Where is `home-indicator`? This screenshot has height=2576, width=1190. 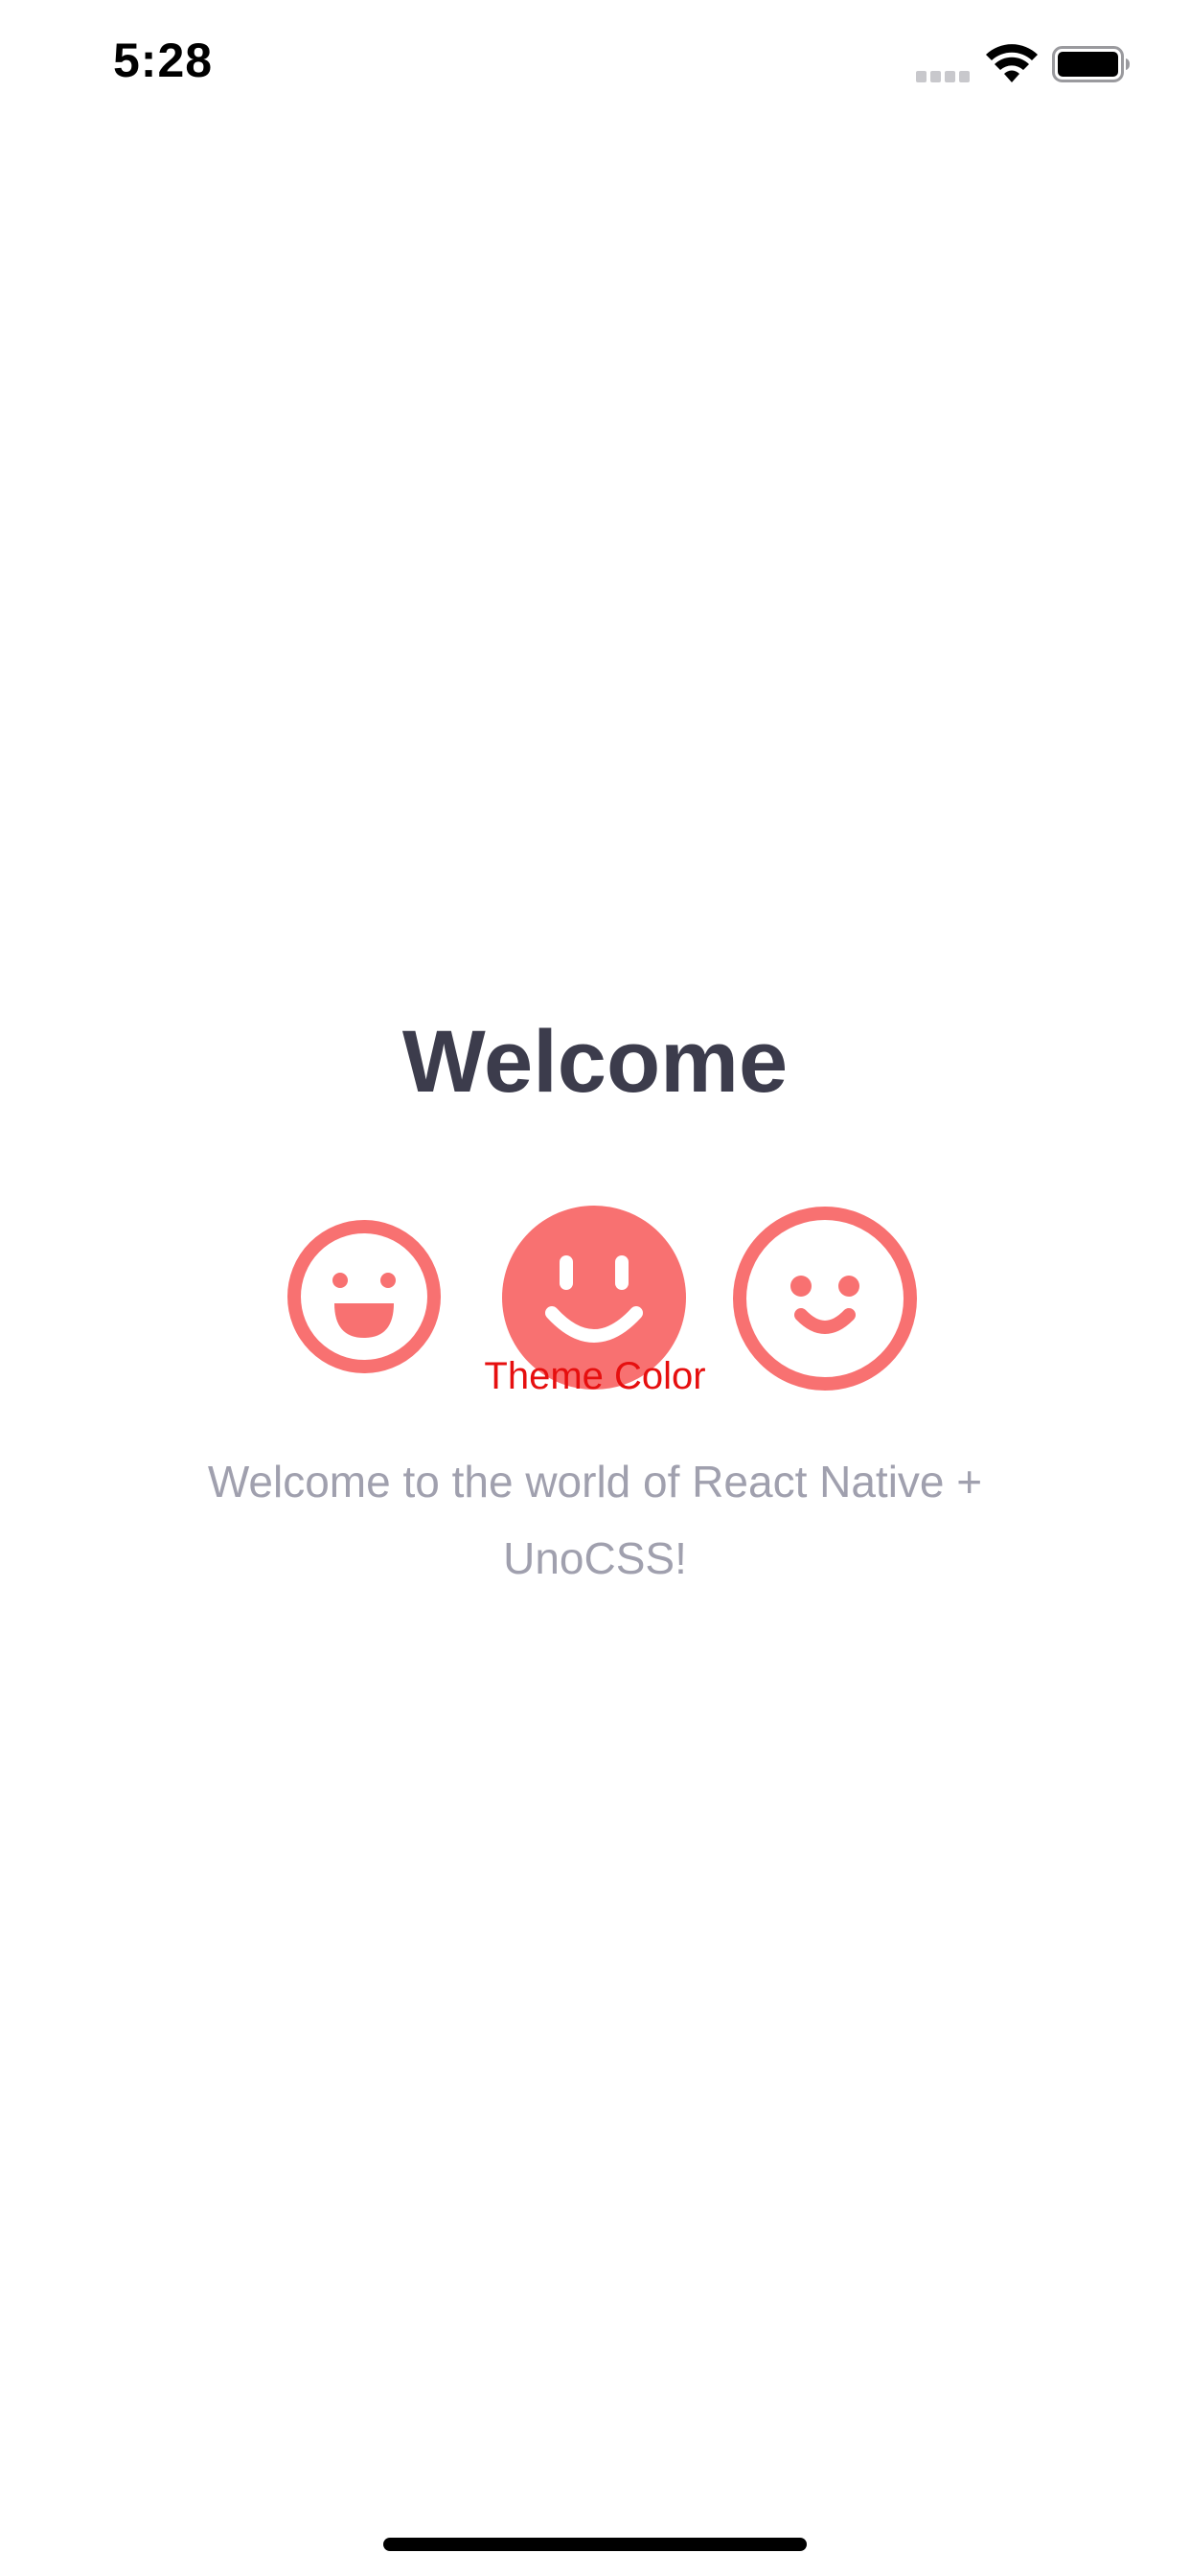 home-indicator is located at coordinates (595, 2544).